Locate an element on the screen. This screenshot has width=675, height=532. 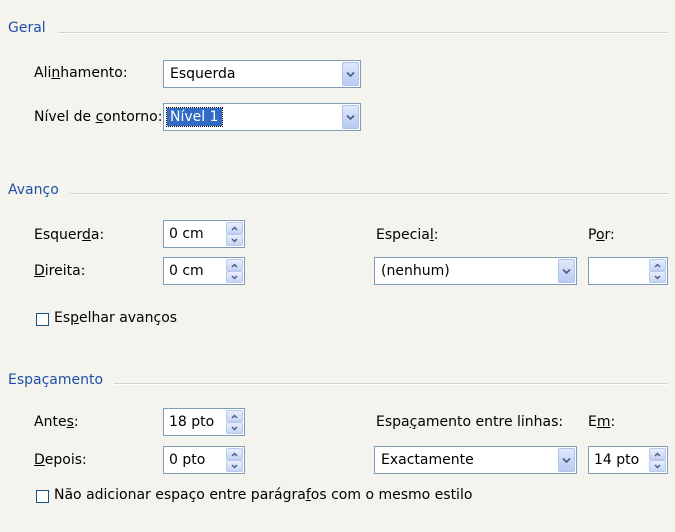
especial-label: Especial: is located at coordinates (407, 235).